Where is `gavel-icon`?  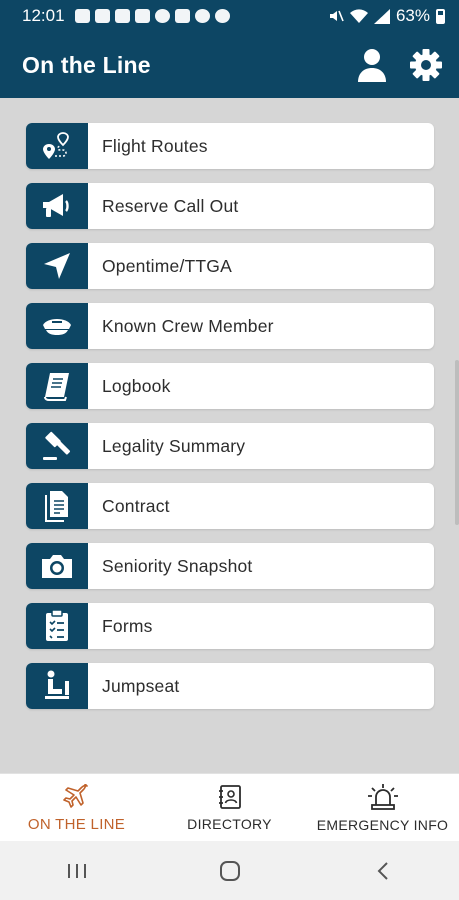
gavel-icon is located at coordinates (57, 445).